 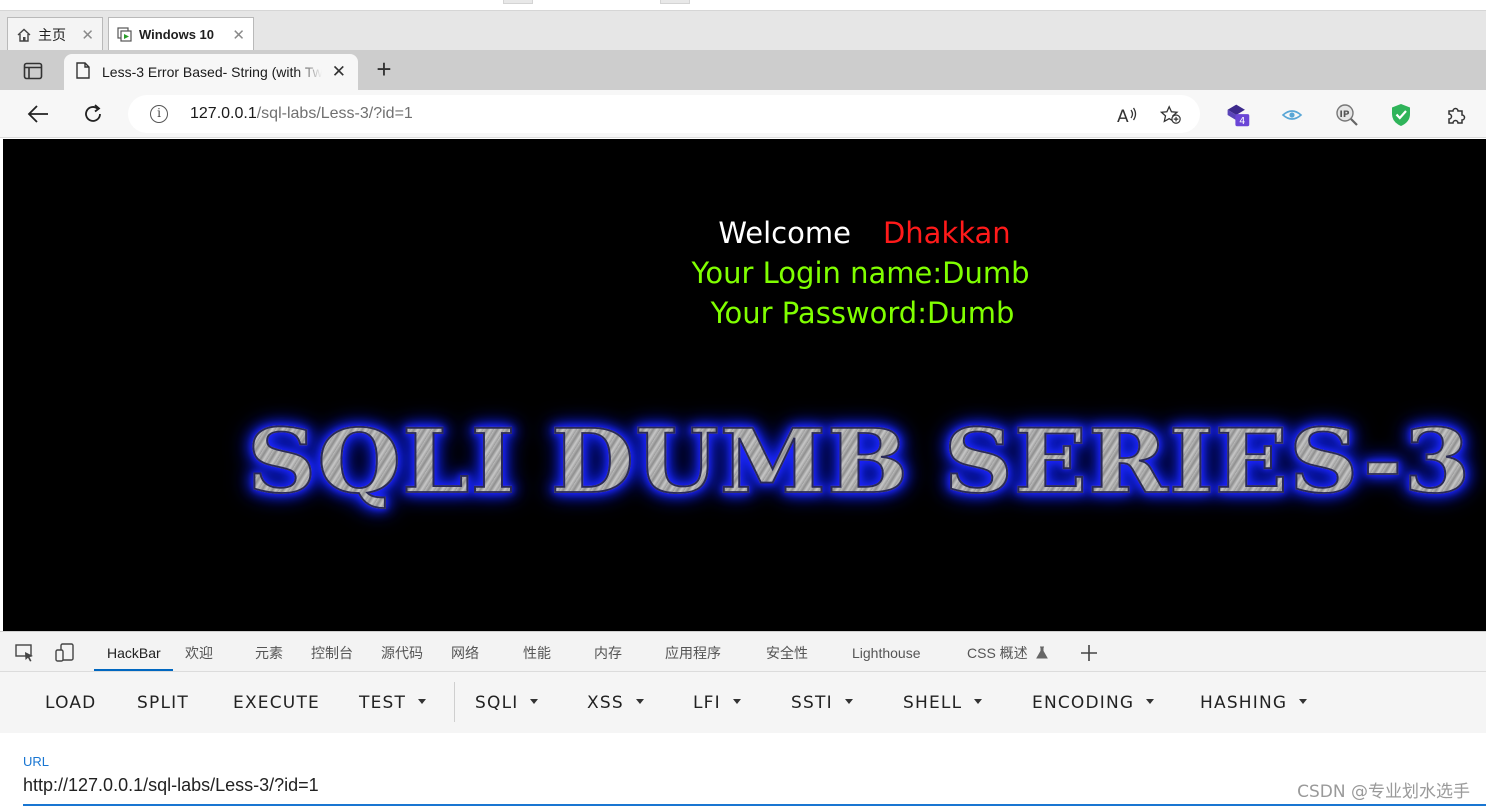 I want to click on xss-menu: XSS, so click(x=615, y=703).